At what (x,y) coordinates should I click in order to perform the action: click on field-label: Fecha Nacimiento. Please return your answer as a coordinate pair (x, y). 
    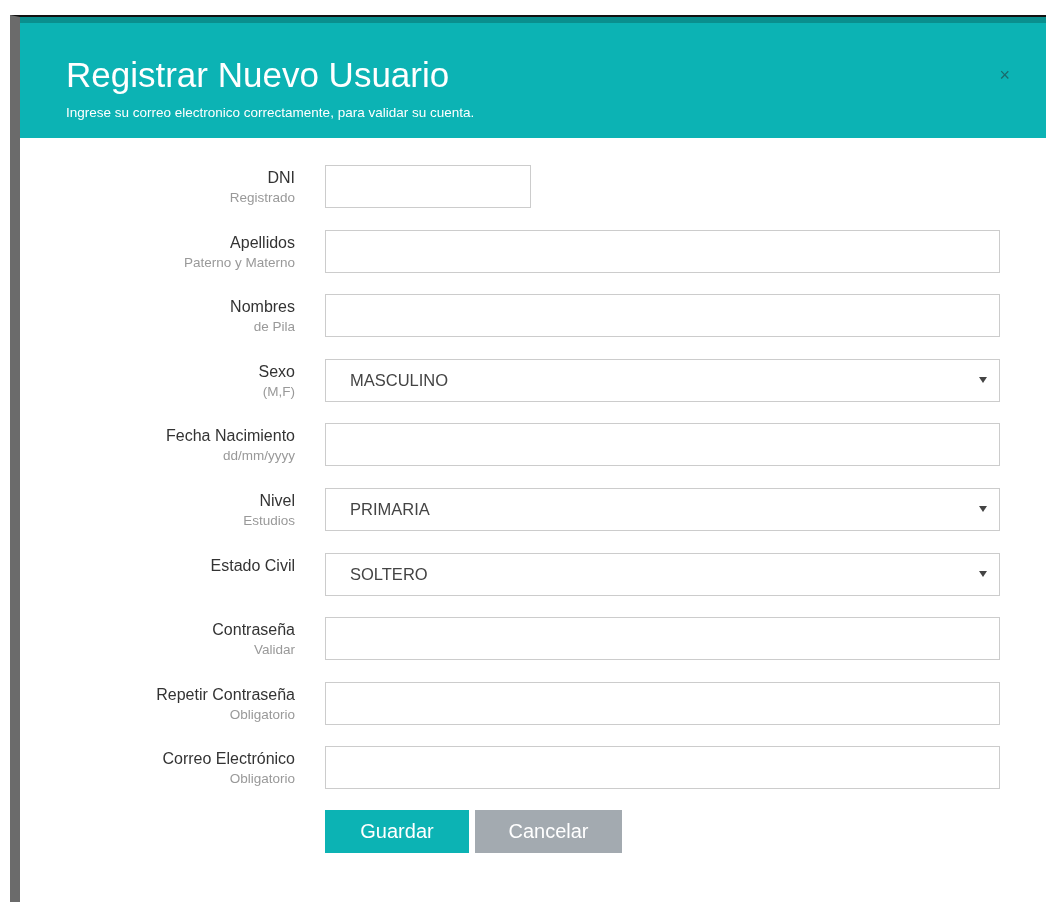
    Looking at the image, I should click on (230, 436).